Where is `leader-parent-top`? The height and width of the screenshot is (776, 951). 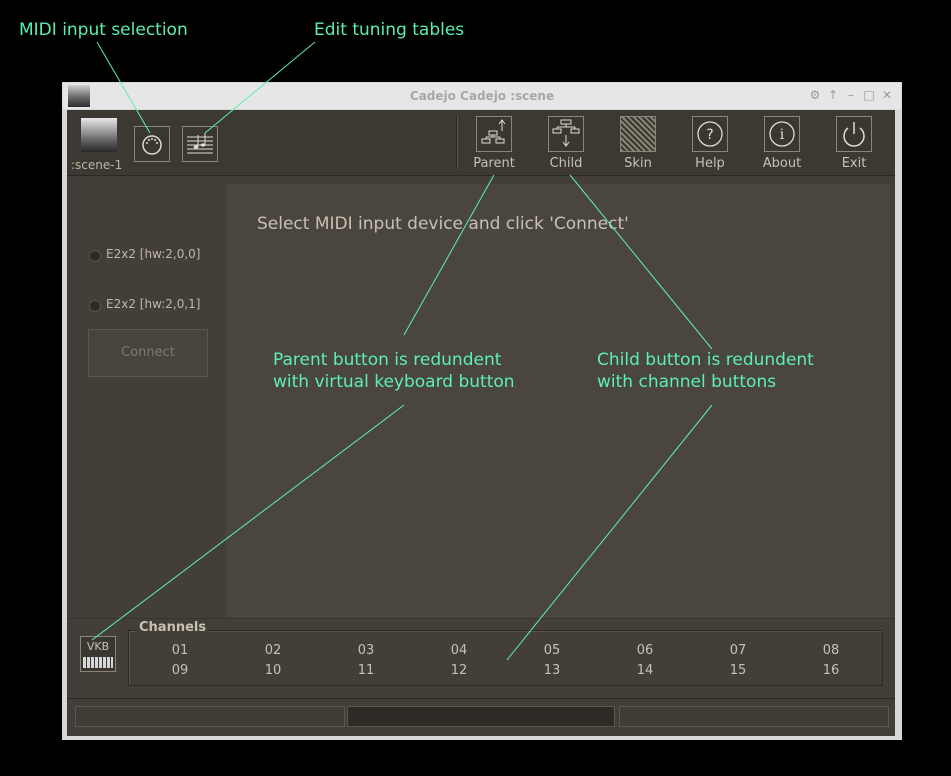 leader-parent-top is located at coordinates (449, 255).